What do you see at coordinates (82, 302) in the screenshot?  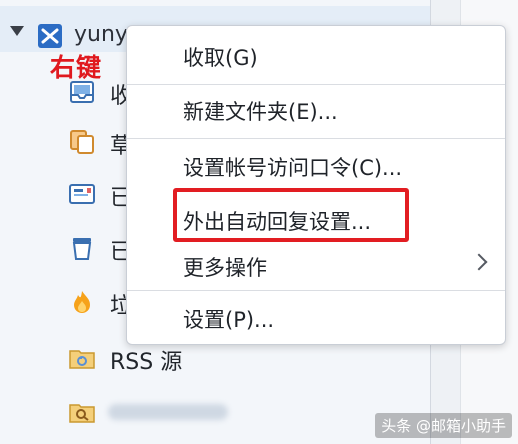 I see `junk-icon` at bounding box center [82, 302].